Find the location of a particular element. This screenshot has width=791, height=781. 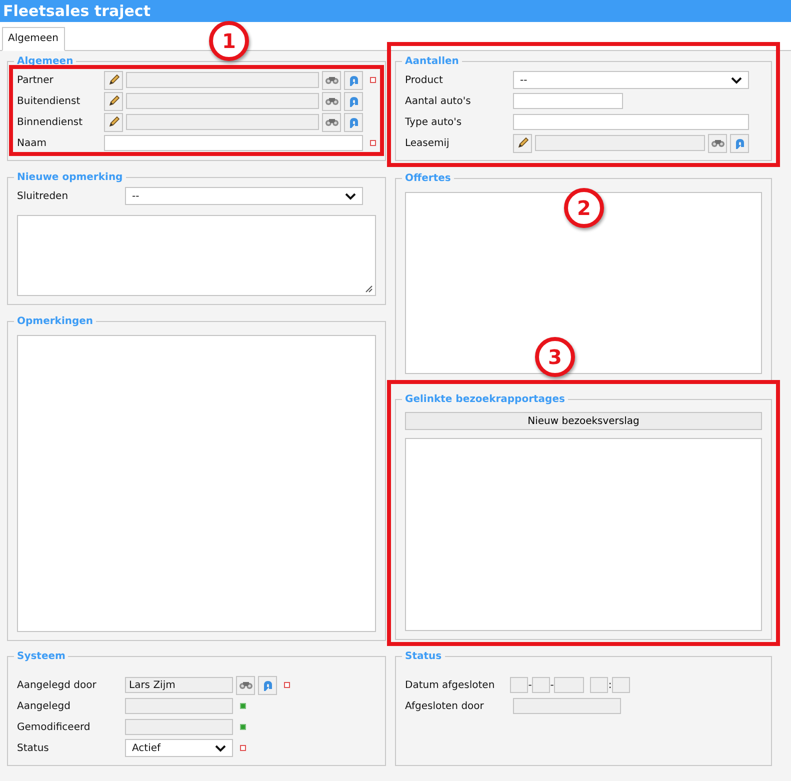

new-report-button: Nieuw bezoeksverslag is located at coordinates (583, 421).